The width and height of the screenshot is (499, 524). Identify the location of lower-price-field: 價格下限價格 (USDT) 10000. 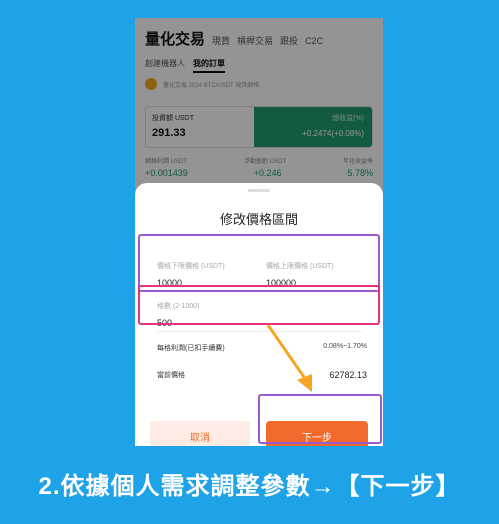
(191, 274).